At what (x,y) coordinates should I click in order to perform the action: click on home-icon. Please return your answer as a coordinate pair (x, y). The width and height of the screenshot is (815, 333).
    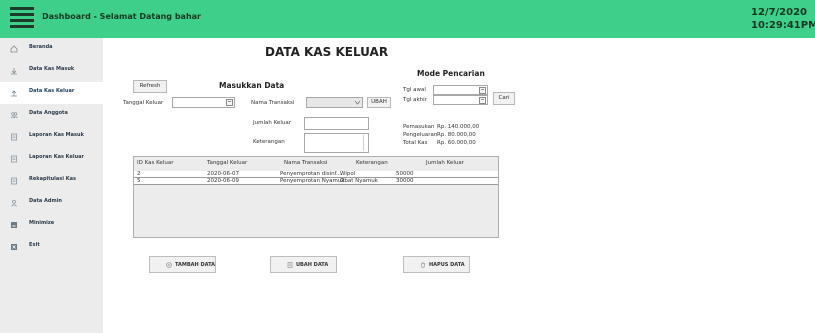
    Looking at the image, I should click on (14, 49).